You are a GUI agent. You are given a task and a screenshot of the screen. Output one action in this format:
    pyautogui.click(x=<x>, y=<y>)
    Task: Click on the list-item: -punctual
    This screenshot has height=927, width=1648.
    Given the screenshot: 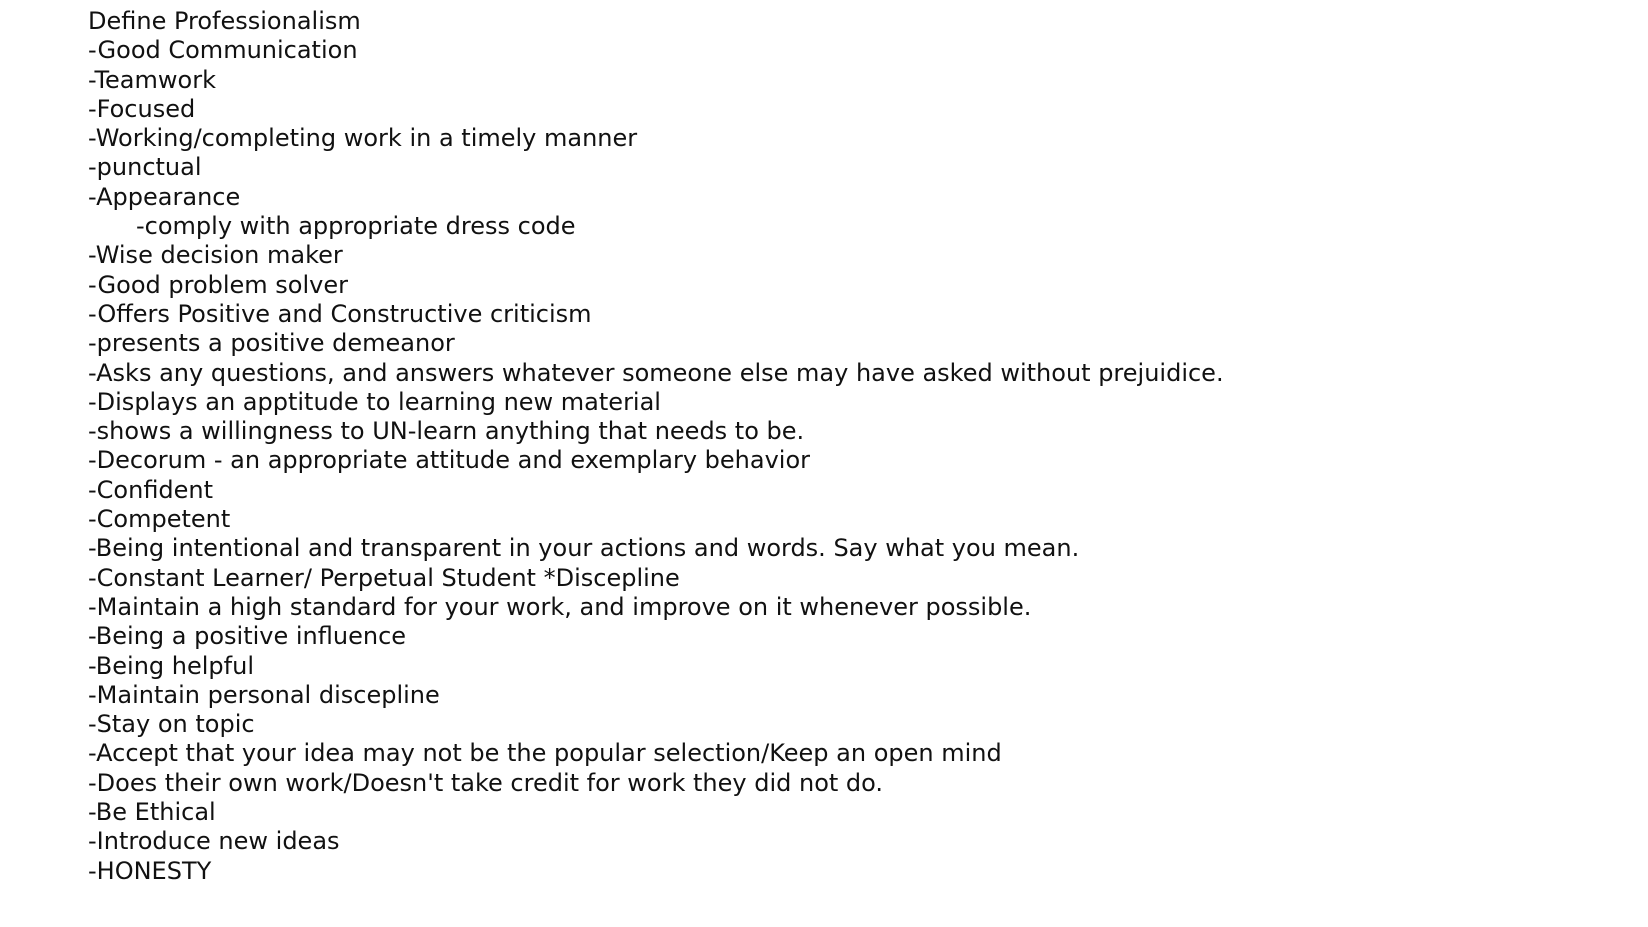 What is the action you would take?
    pyautogui.click(x=145, y=167)
    